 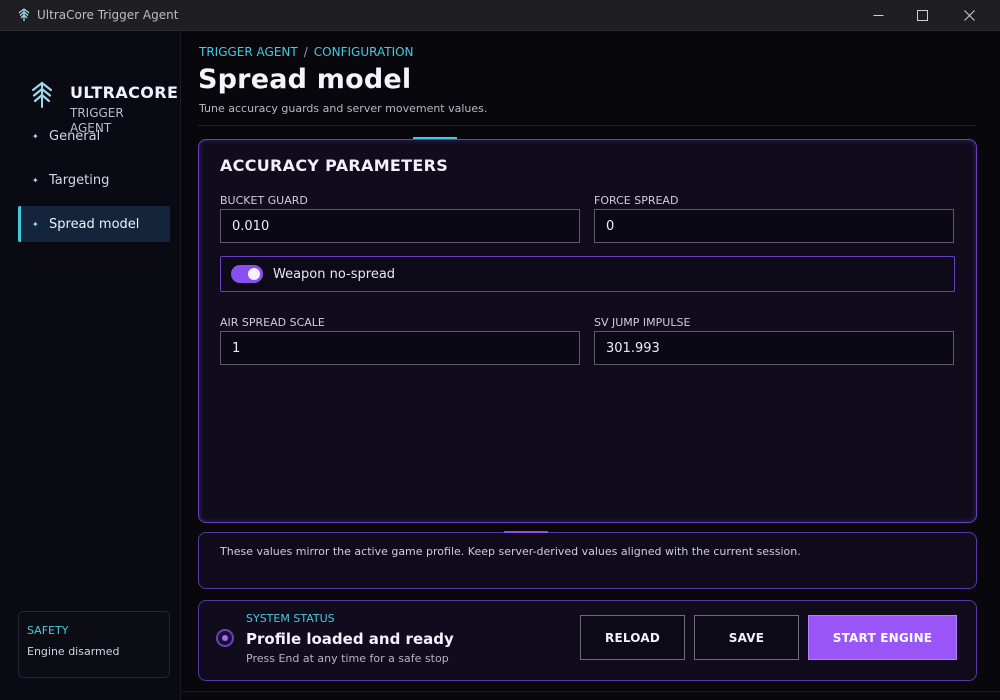 I want to click on app-logo-icon, so click(x=24, y=14).